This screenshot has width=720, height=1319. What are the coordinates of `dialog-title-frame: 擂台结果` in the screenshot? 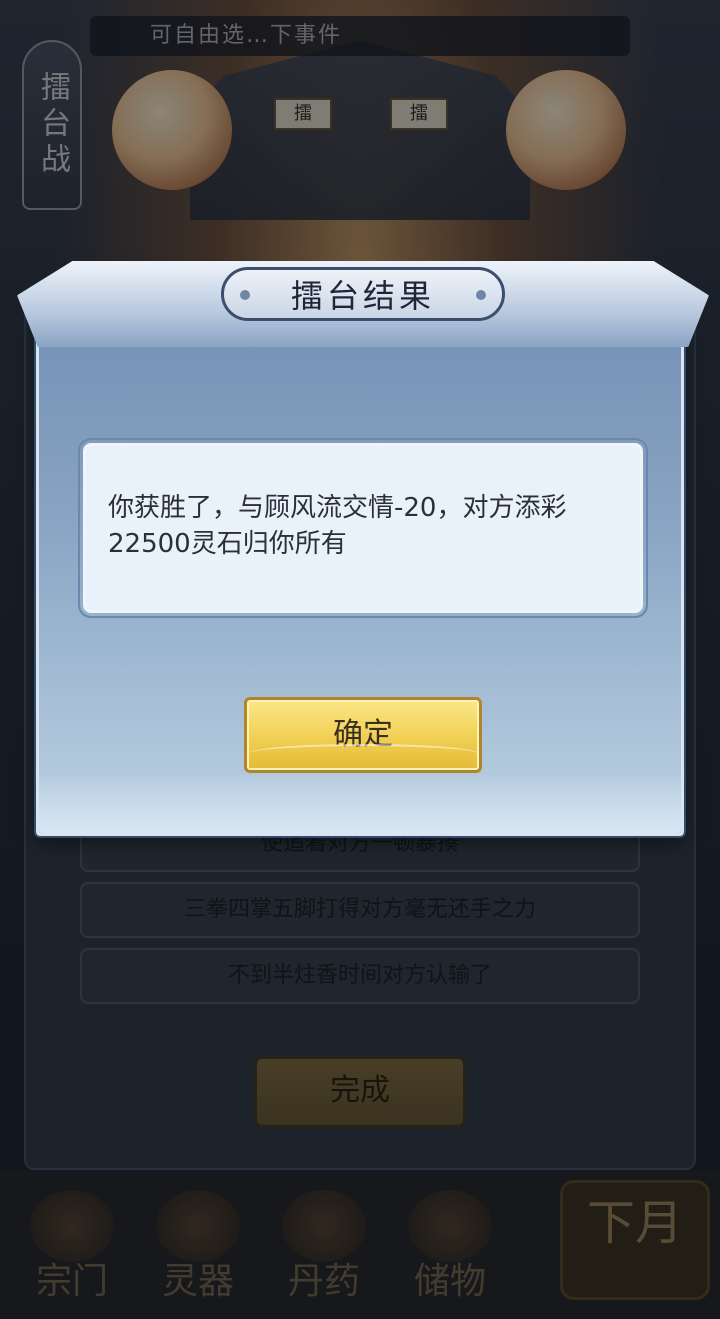 It's located at (363, 294).